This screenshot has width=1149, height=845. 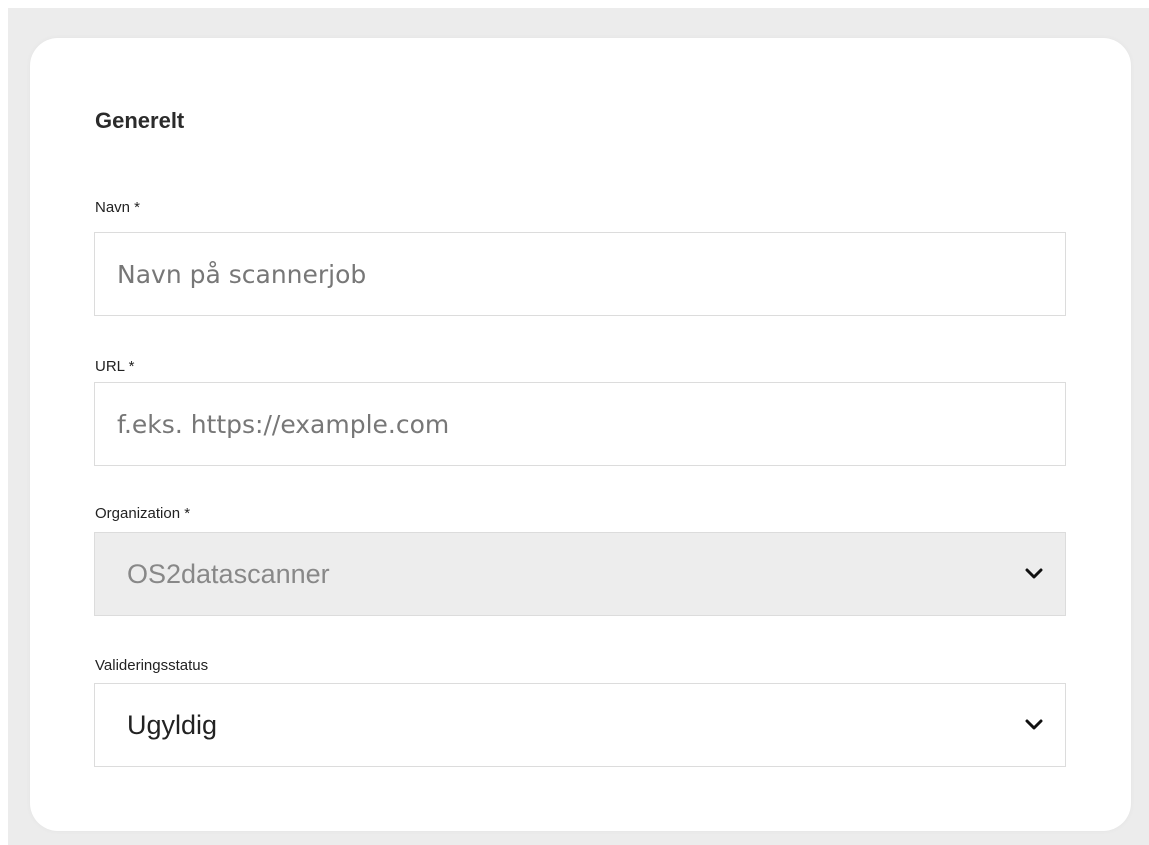 What do you see at coordinates (172, 724) in the screenshot?
I see `validation-status-selected-value: Ugyldig` at bounding box center [172, 724].